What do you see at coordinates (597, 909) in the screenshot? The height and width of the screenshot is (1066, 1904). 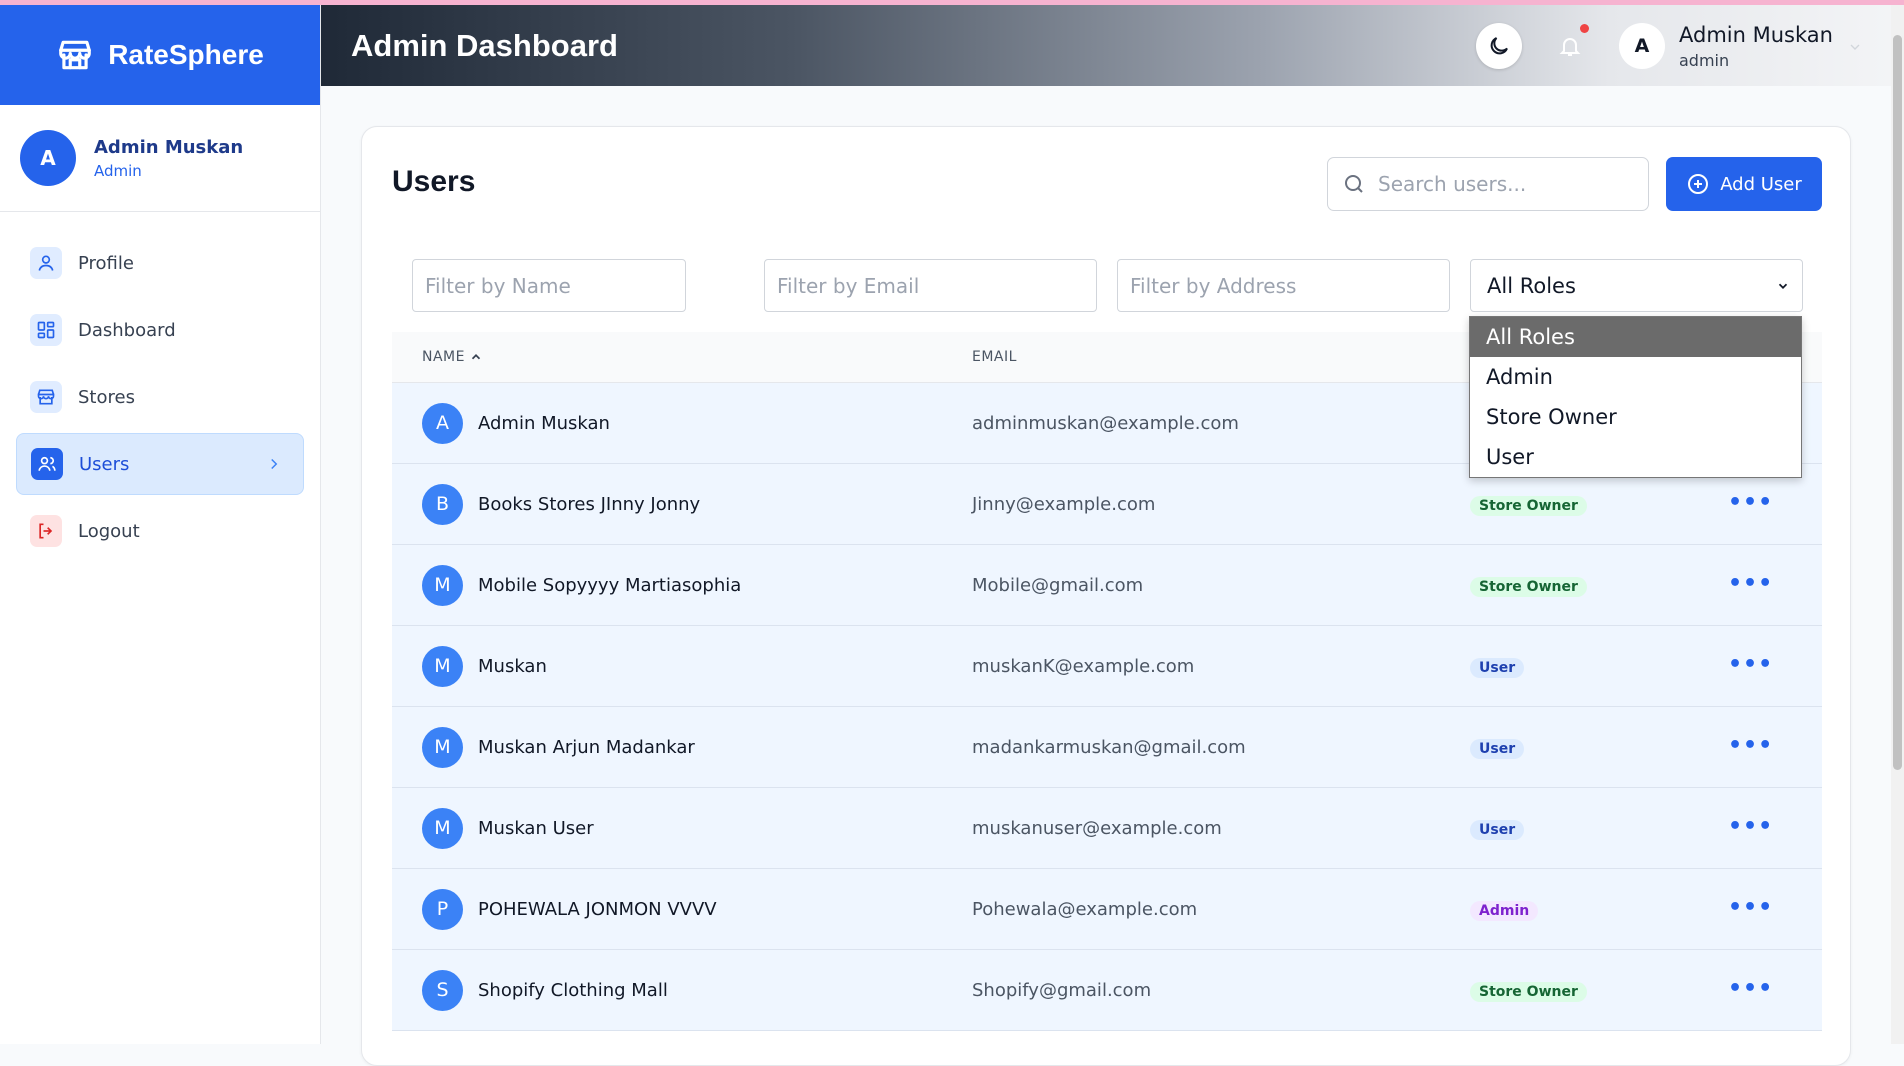 I see `user-name: POHEWALA JONMON VVVV` at bounding box center [597, 909].